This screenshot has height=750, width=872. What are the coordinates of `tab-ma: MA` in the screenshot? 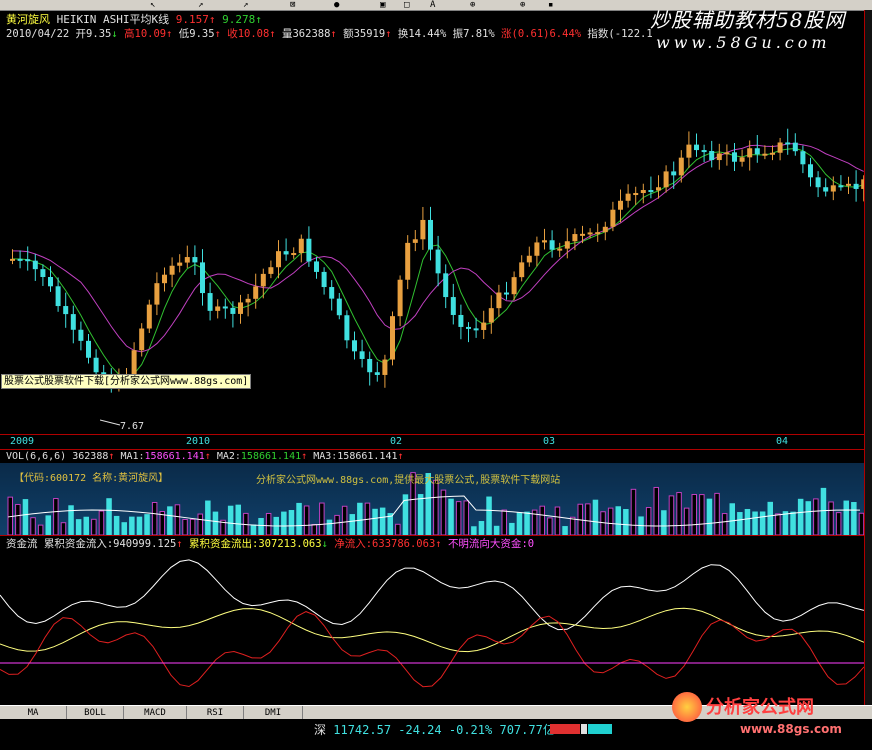 It's located at (33, 713).